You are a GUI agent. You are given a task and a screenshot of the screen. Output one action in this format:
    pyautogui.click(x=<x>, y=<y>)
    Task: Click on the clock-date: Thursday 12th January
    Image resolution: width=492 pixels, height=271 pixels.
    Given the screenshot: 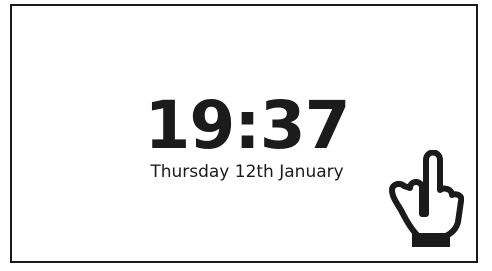 What is the action you would take?
    pyautogui.click(x=247, y=172)
    